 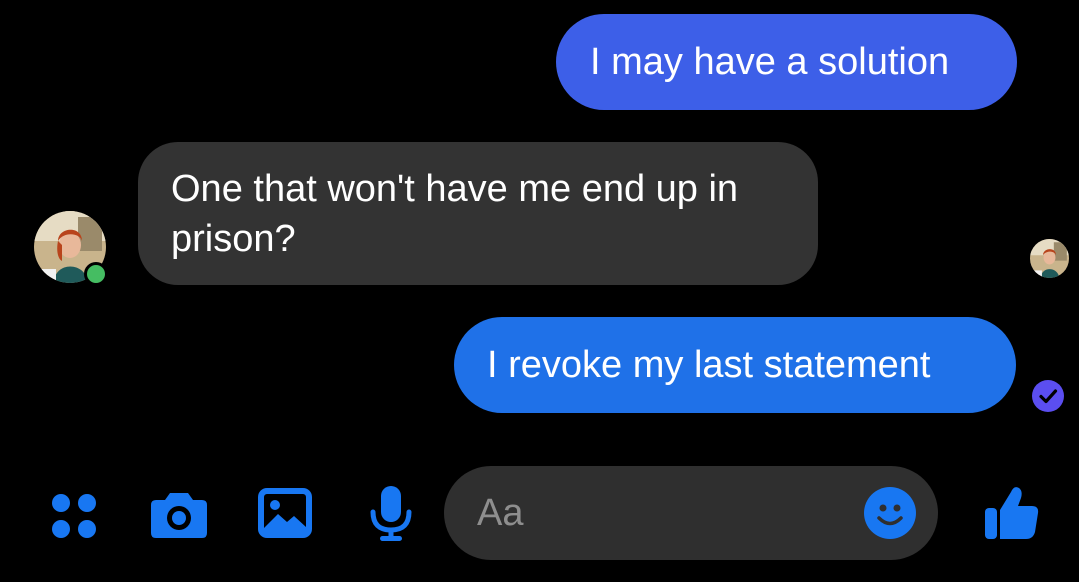 What do you see at coordinates (662, 513) in the screenshot?
I see `message-input` at bounding box center [662, 513].